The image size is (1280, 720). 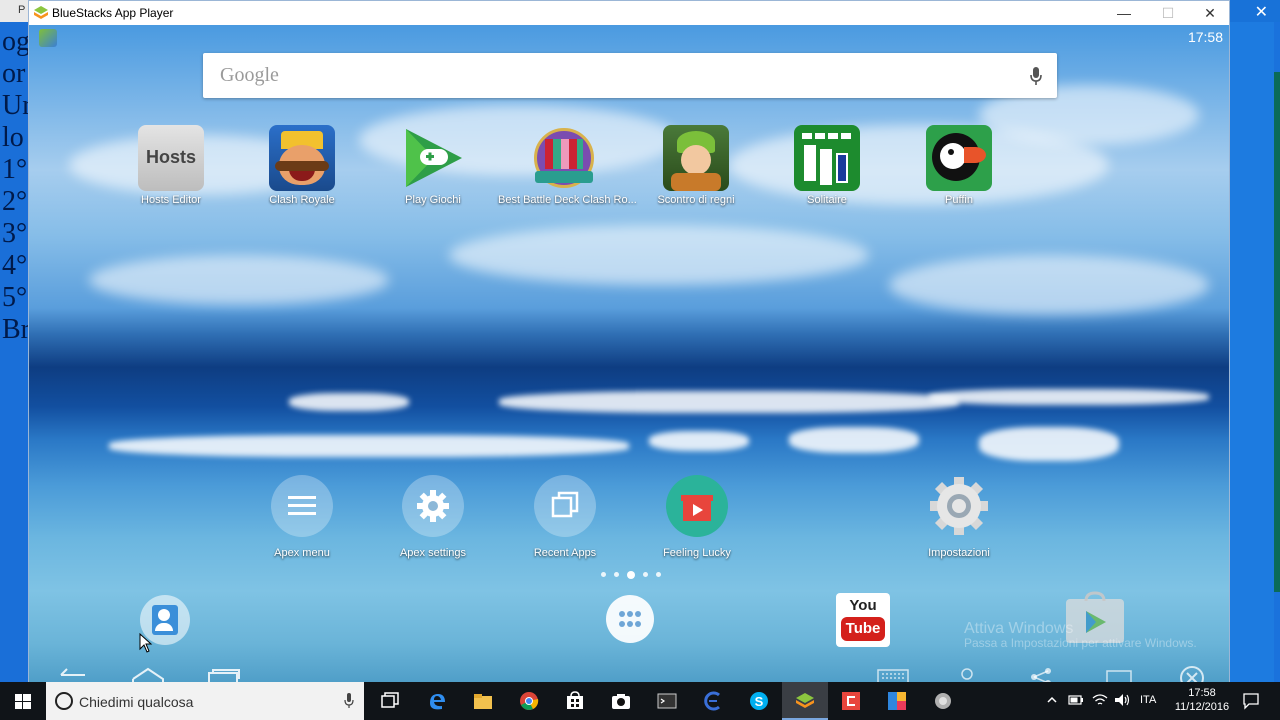 I want to click on windows-taskbar: Chiedimi qualcosa S ITA 17:58 11/12/2016, so click(x=640, y=701).